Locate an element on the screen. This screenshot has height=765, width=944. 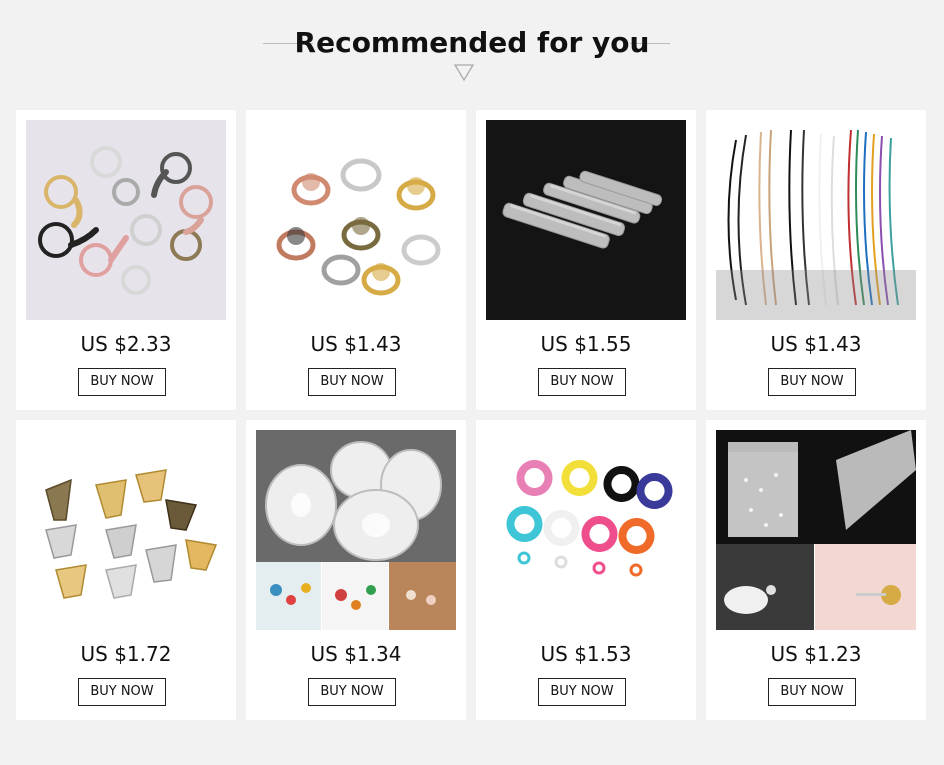
earring-stoppers-image is located at coordinates (816, 530).